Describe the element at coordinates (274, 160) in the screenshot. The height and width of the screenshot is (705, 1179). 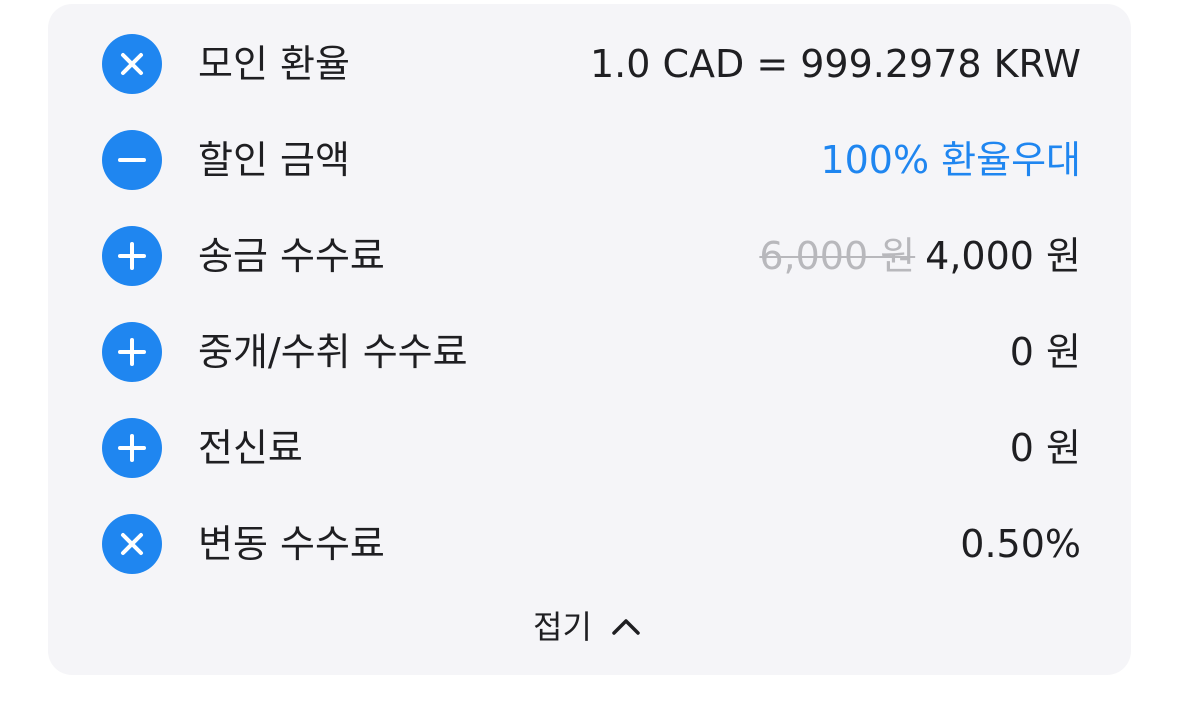
I see `fee-row-label: 할인 금액` at that location.